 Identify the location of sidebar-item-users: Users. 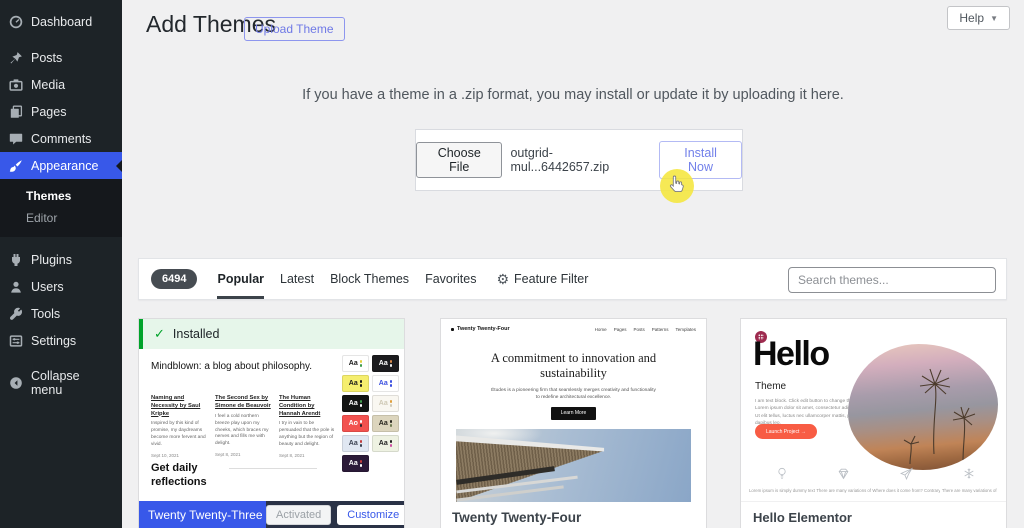
(61, 286).